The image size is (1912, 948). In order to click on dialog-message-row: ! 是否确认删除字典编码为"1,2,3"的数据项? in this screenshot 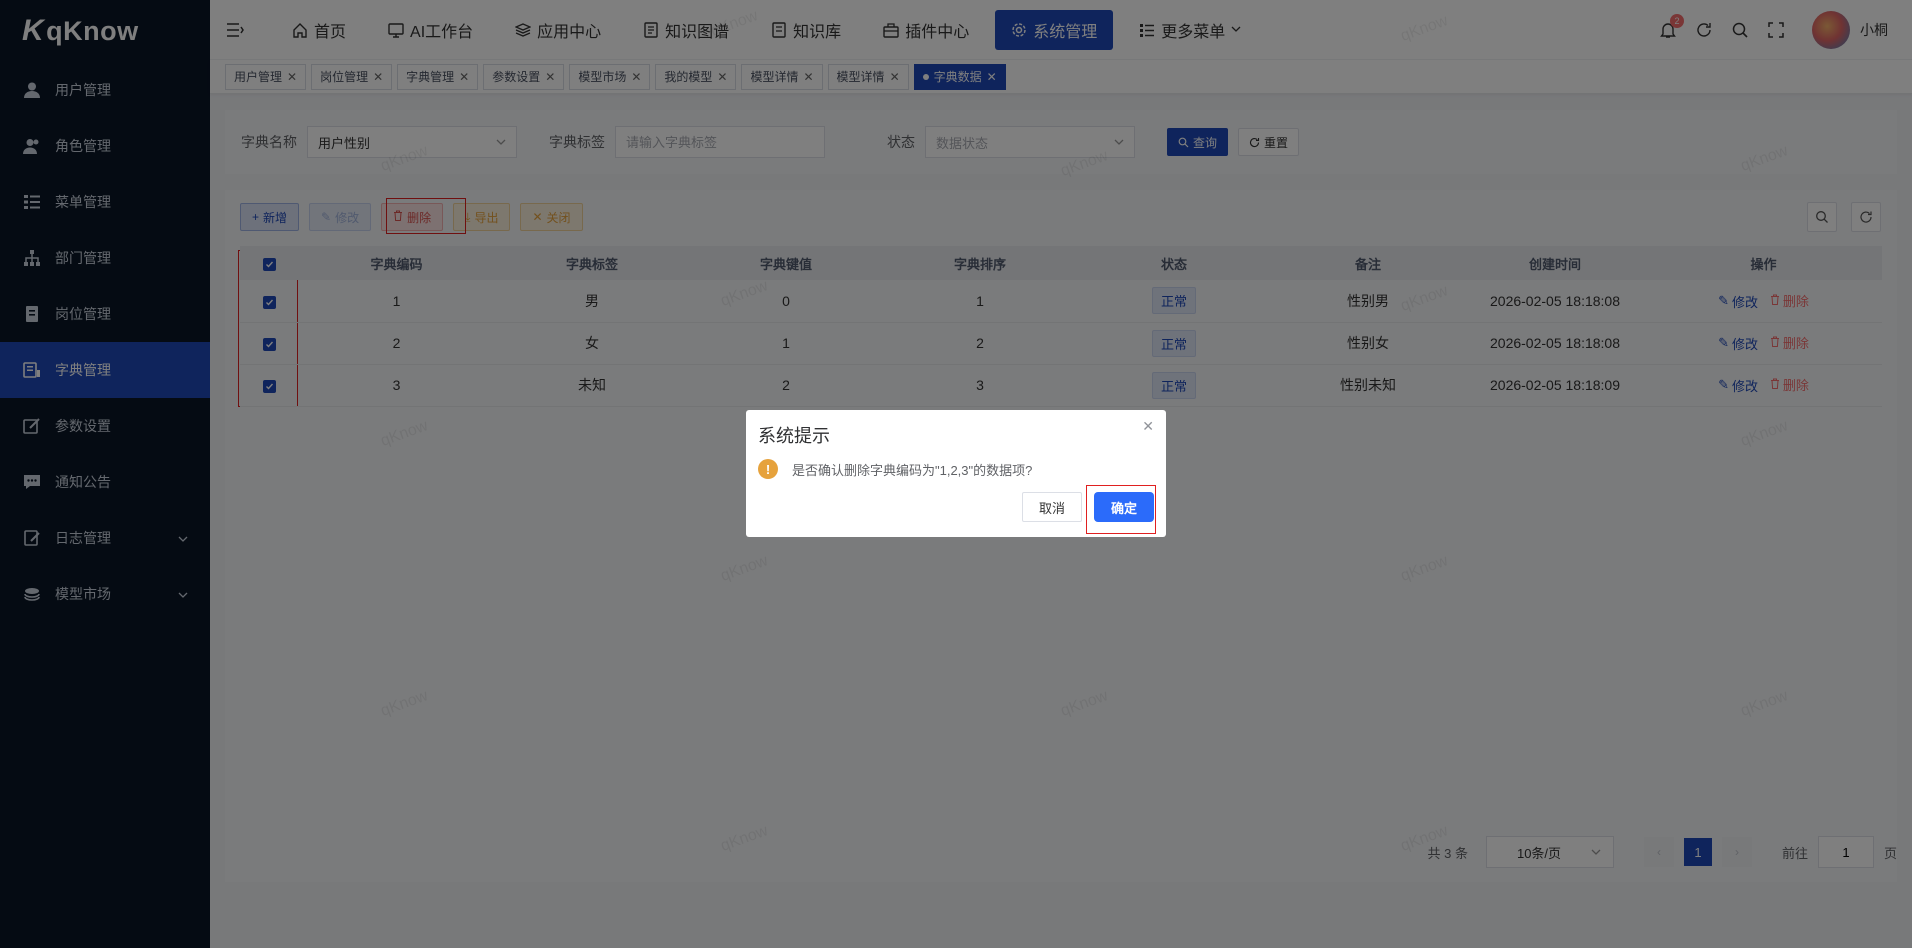, I will do `click(895, 469)`.